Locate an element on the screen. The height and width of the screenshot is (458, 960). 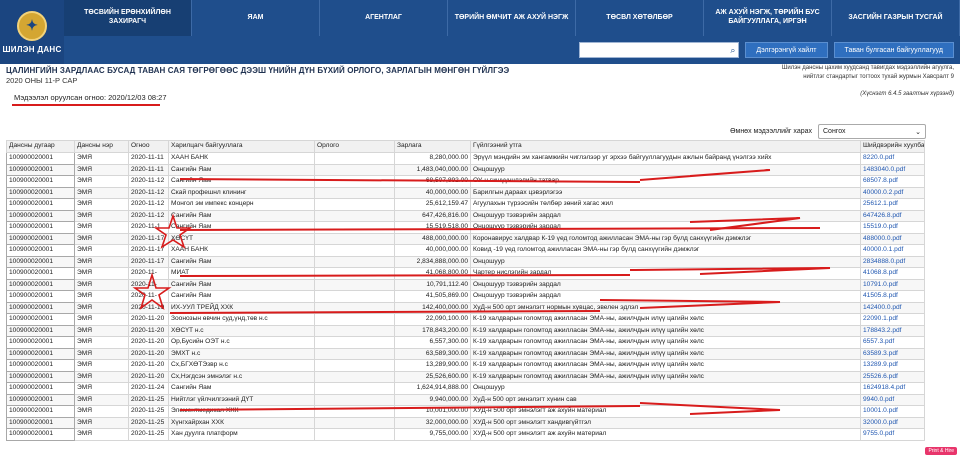
date: 2020-11- is located at coordinates (148, 273).